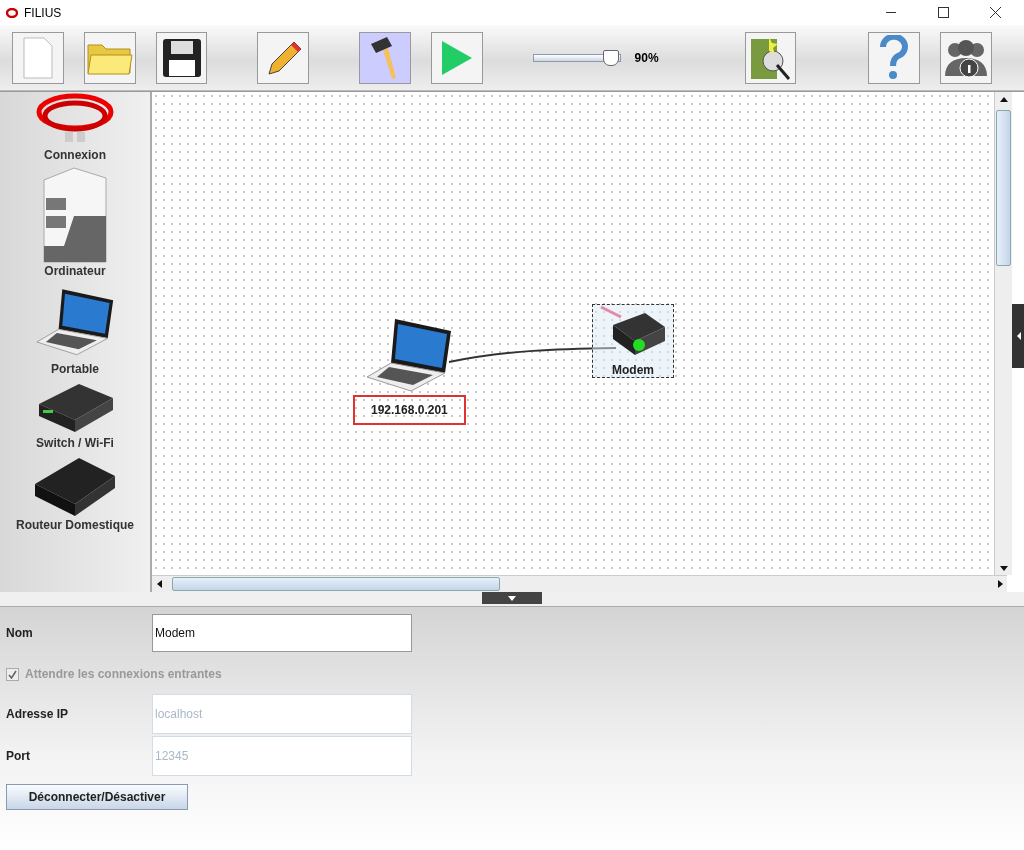  I want to click on scroll-right-icon, so click(1000, 584).